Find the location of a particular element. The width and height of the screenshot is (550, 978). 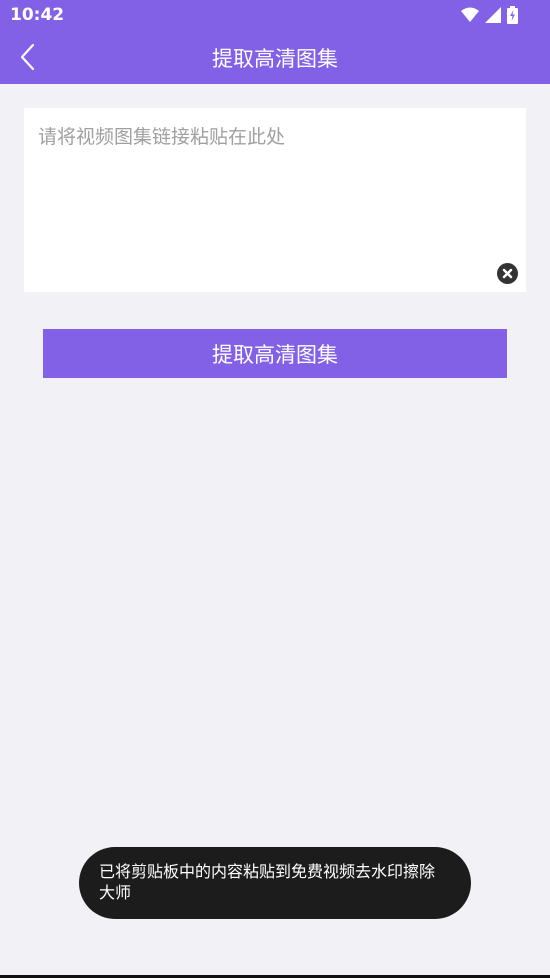

toast-message: 已将剪贴板中的内容粘贴到免费视频去水印擦除大师 is located at coordinates (275, 883).